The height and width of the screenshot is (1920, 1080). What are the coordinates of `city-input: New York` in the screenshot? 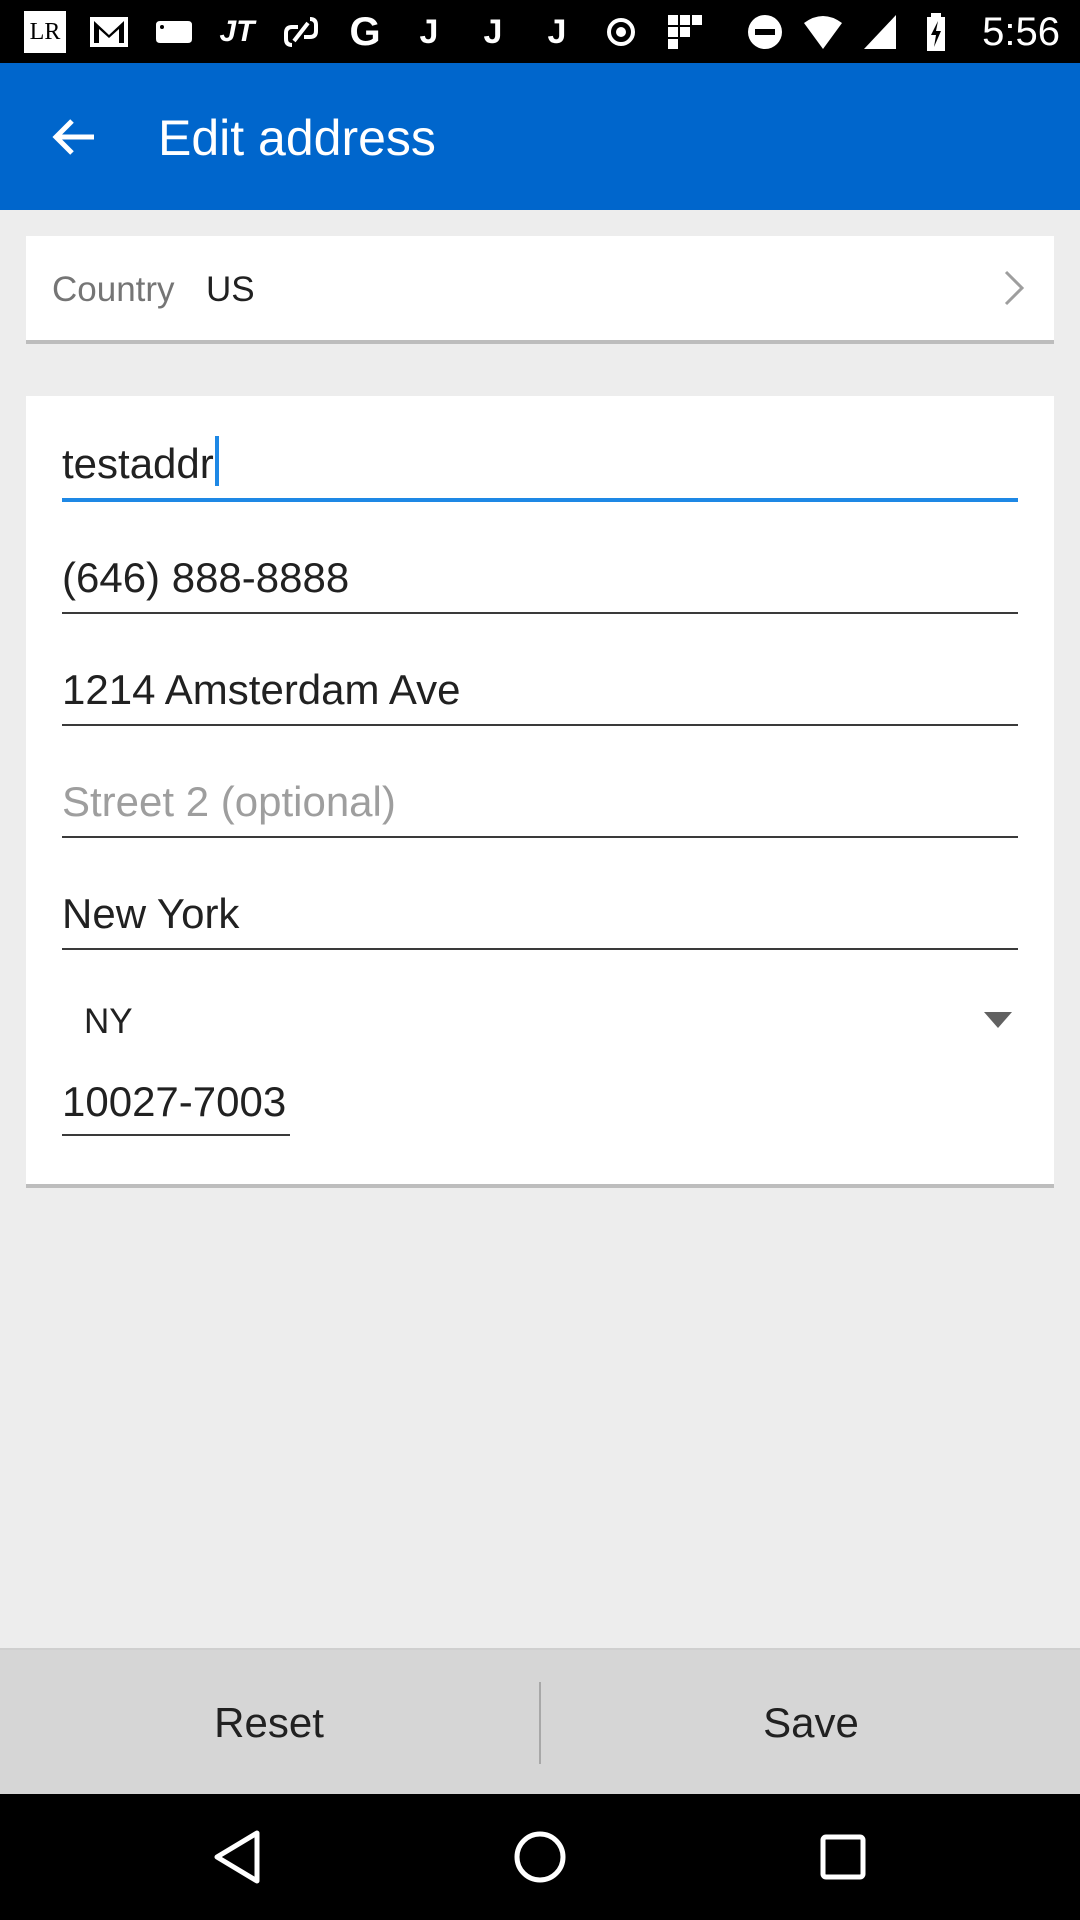 It's located at (540, 910).